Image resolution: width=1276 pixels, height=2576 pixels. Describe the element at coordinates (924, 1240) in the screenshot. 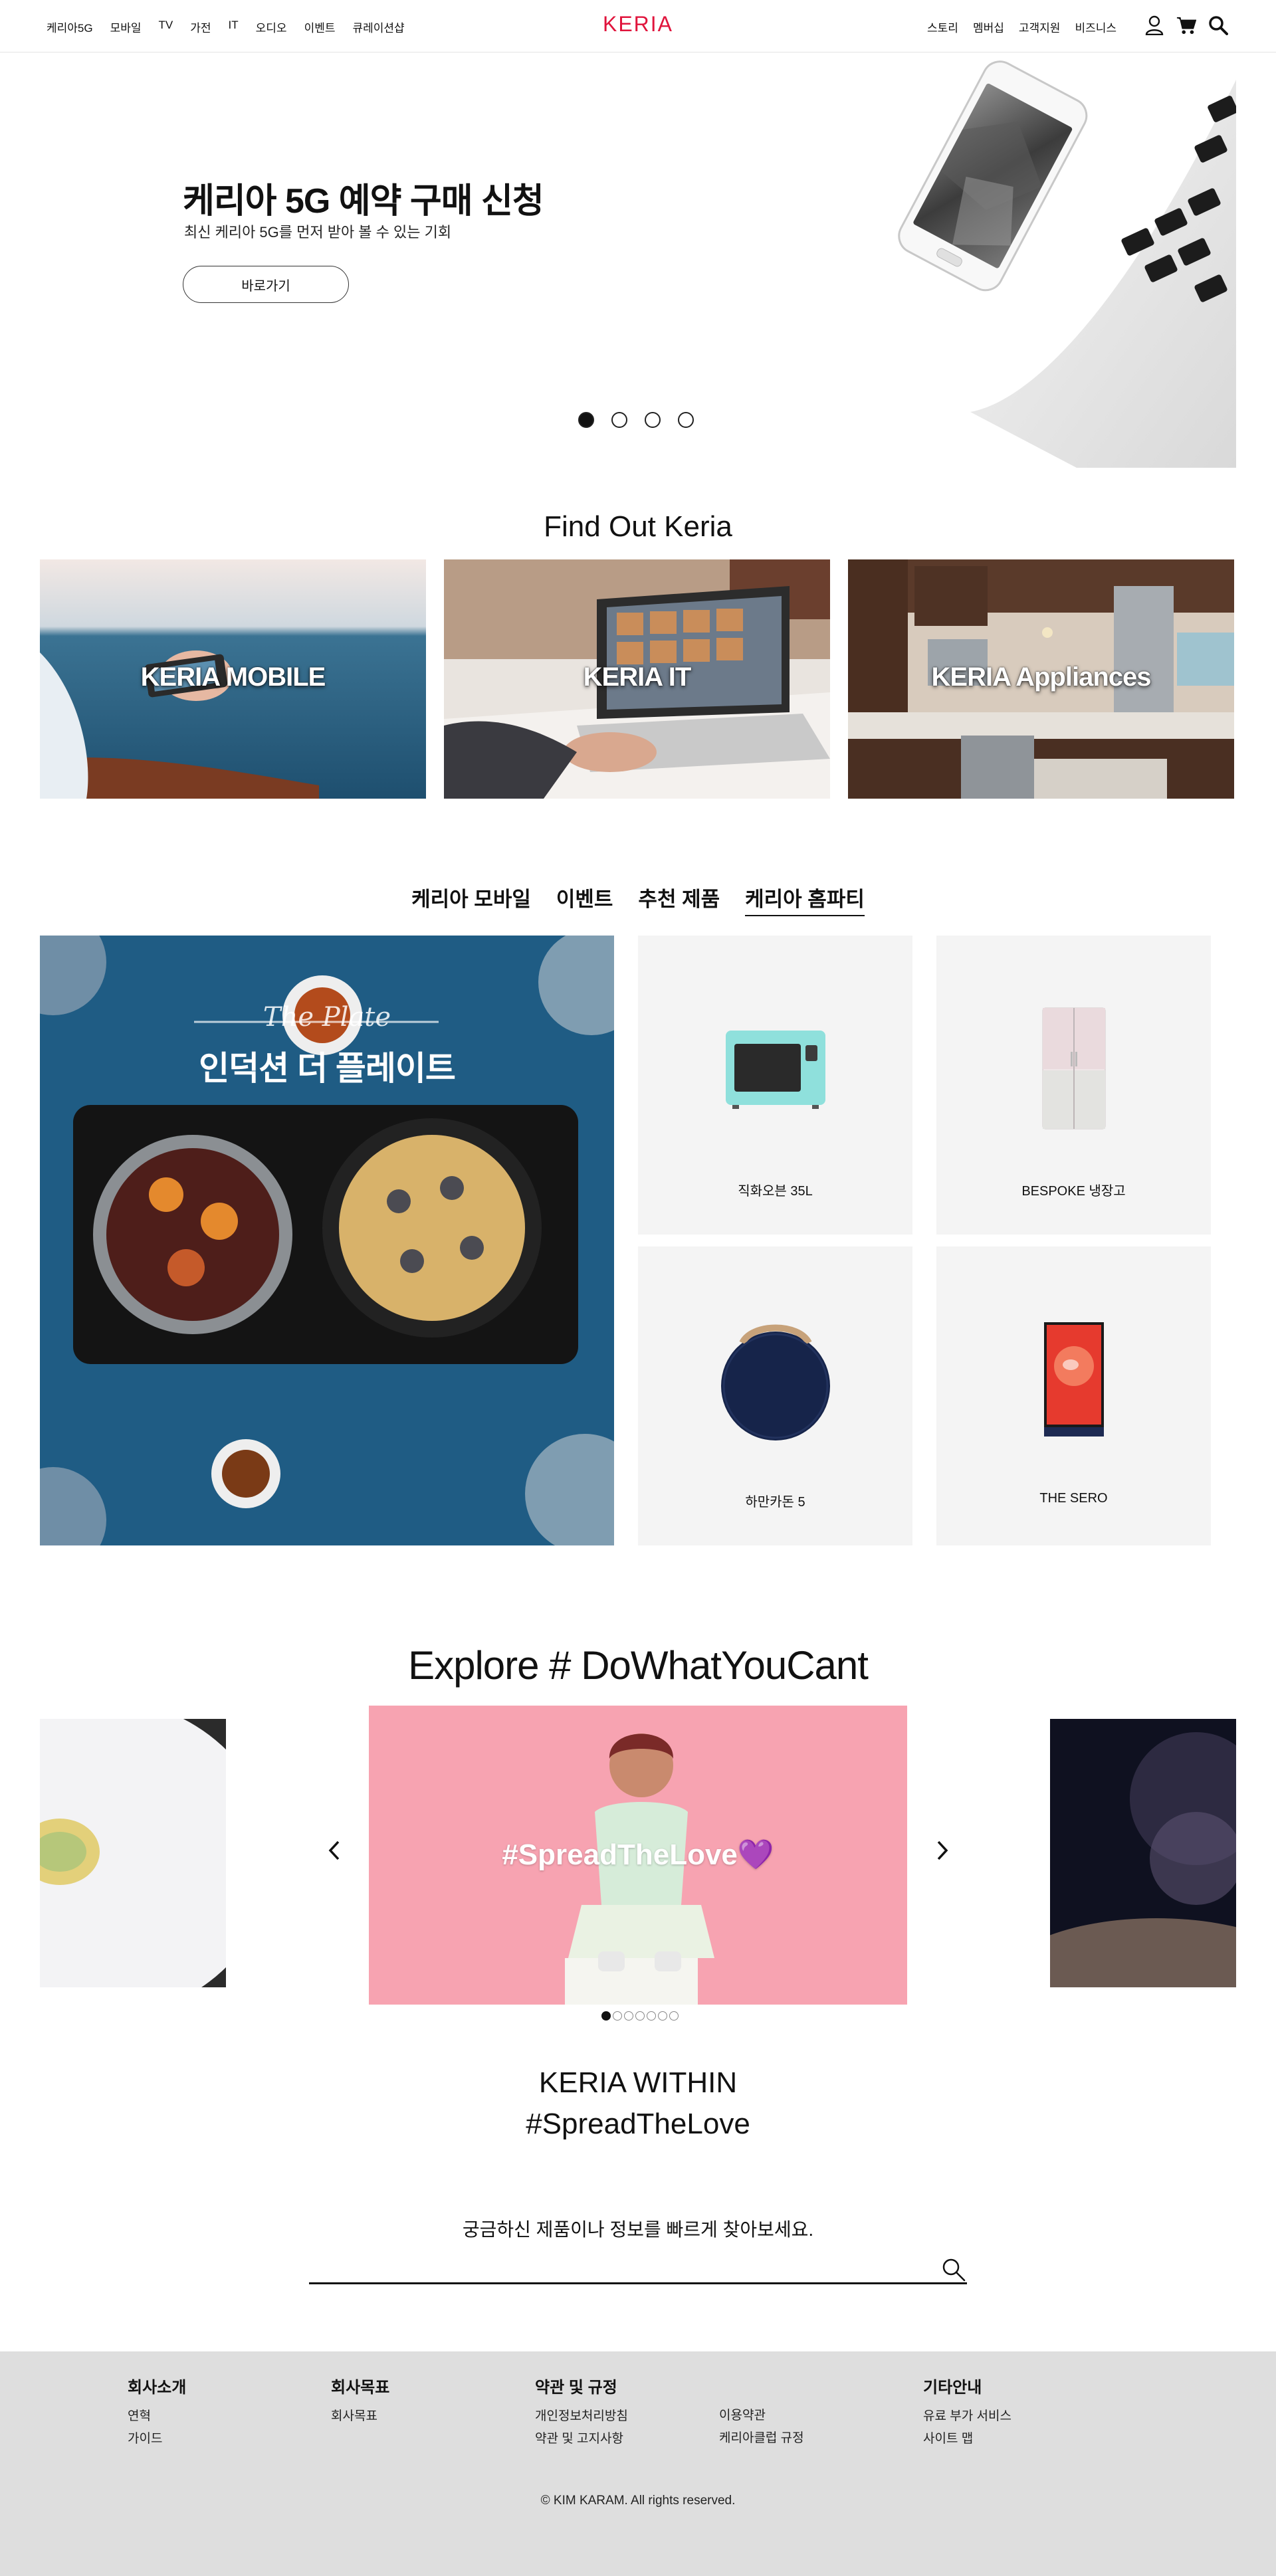

I see `product-grid: 직화오븐 35L BESPOKE 냉장고 하만카돈 5 THE SERO` at that location.